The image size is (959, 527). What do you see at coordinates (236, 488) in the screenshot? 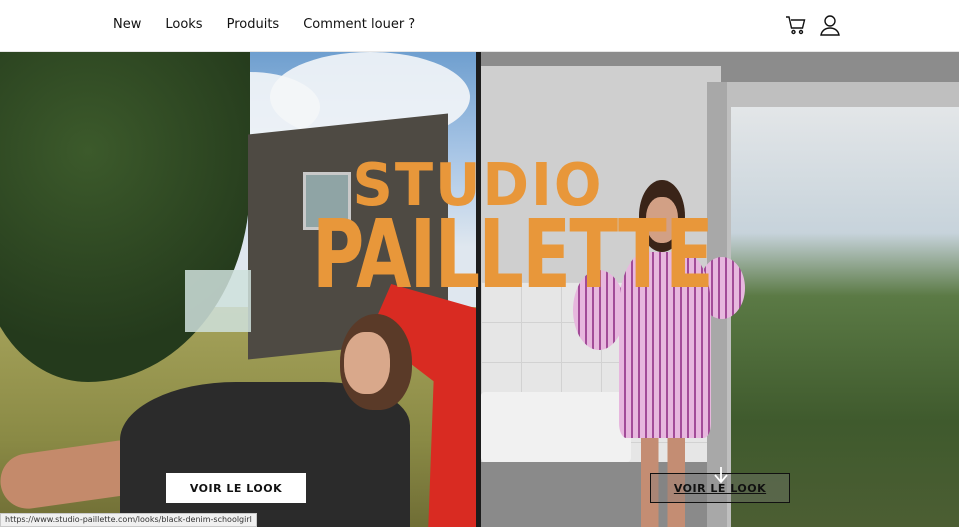
I see `view-look-button-left: VOIR LE LOOK` at bounding box center [236, 488].